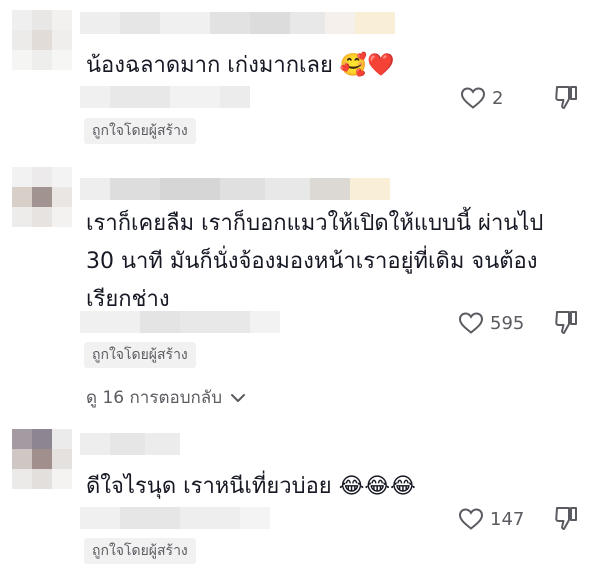 Image resolution: width=600 pixels, height=576 pixels. I want to click on emoji: 😂😂😂, so click(377, 486).